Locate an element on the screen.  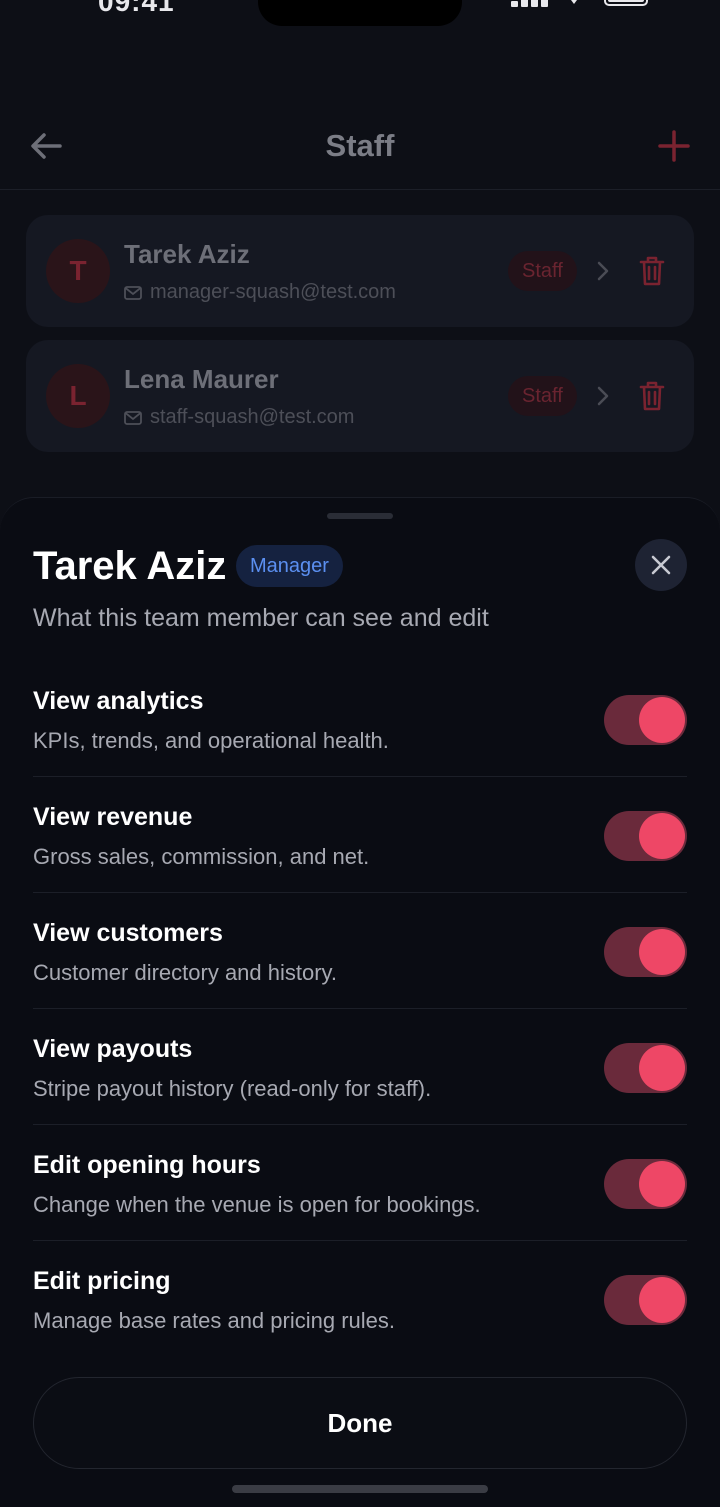
status-bar: 09:41 is located at coordinates (360, 20).